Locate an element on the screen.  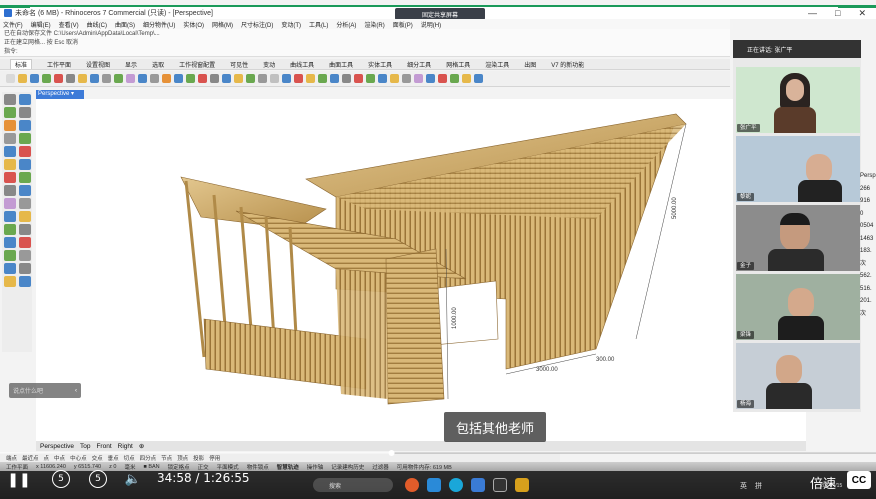
menu-mesh: 网格(M) is located at coordinates (222, 24).